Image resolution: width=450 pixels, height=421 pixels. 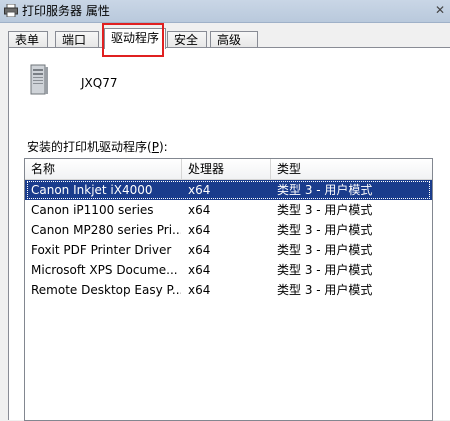 I want to click on driver-name: Canon Inkjet iX4000, so click(x=92, y=190).